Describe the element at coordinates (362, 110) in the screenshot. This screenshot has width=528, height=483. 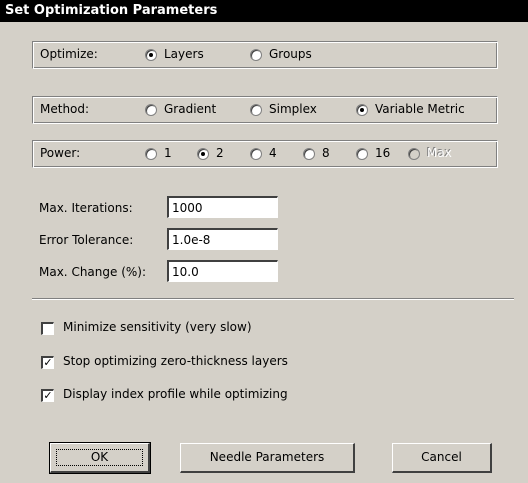
I see `method-variable-metric-radio` at that location.